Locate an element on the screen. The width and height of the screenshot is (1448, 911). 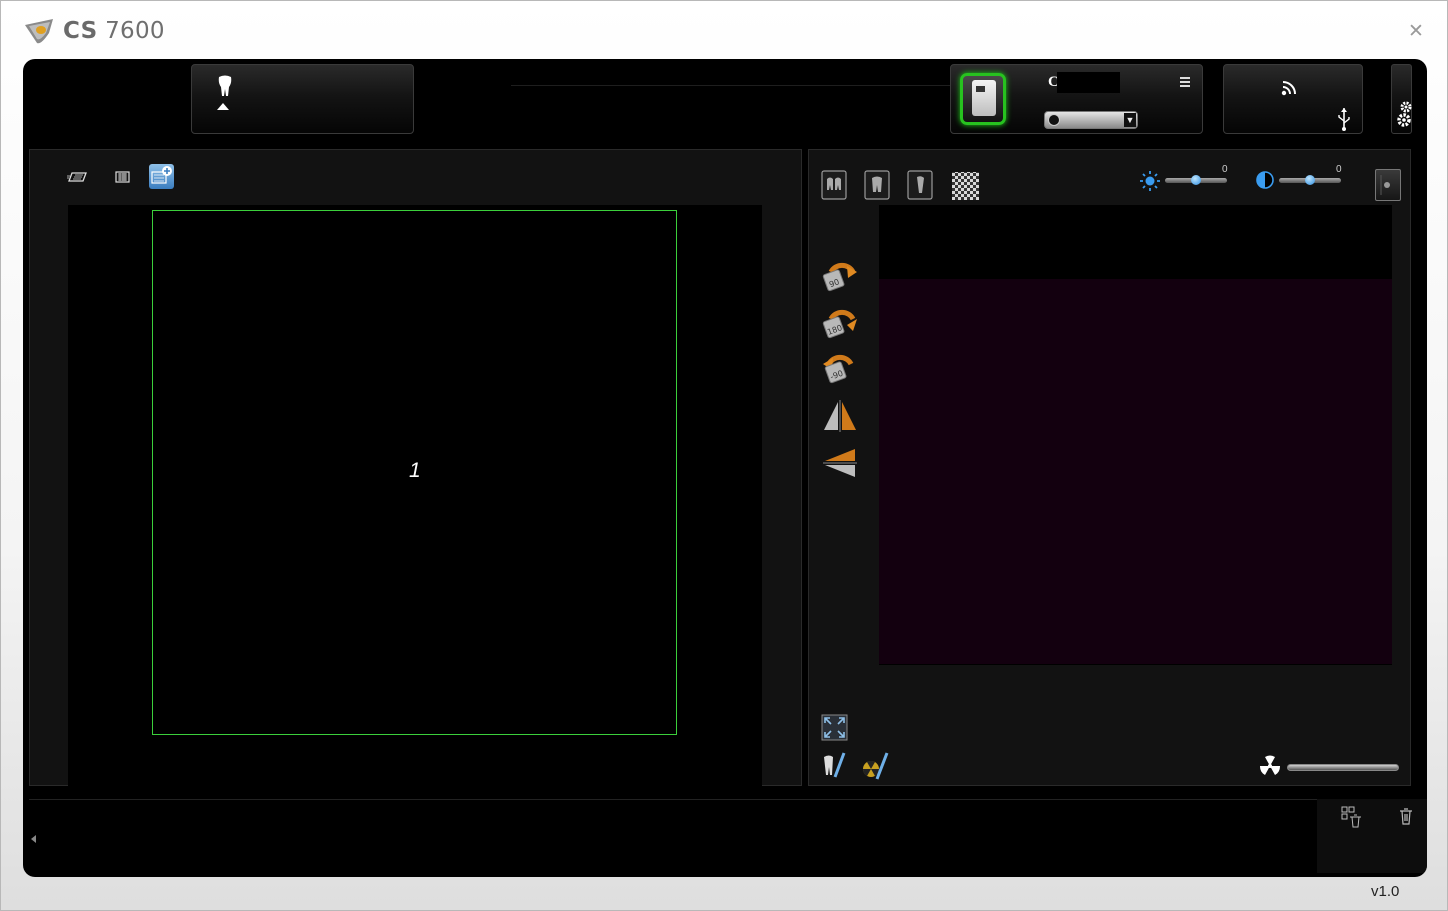
collapse-arrow-icon is located at coordinates (223, 106).